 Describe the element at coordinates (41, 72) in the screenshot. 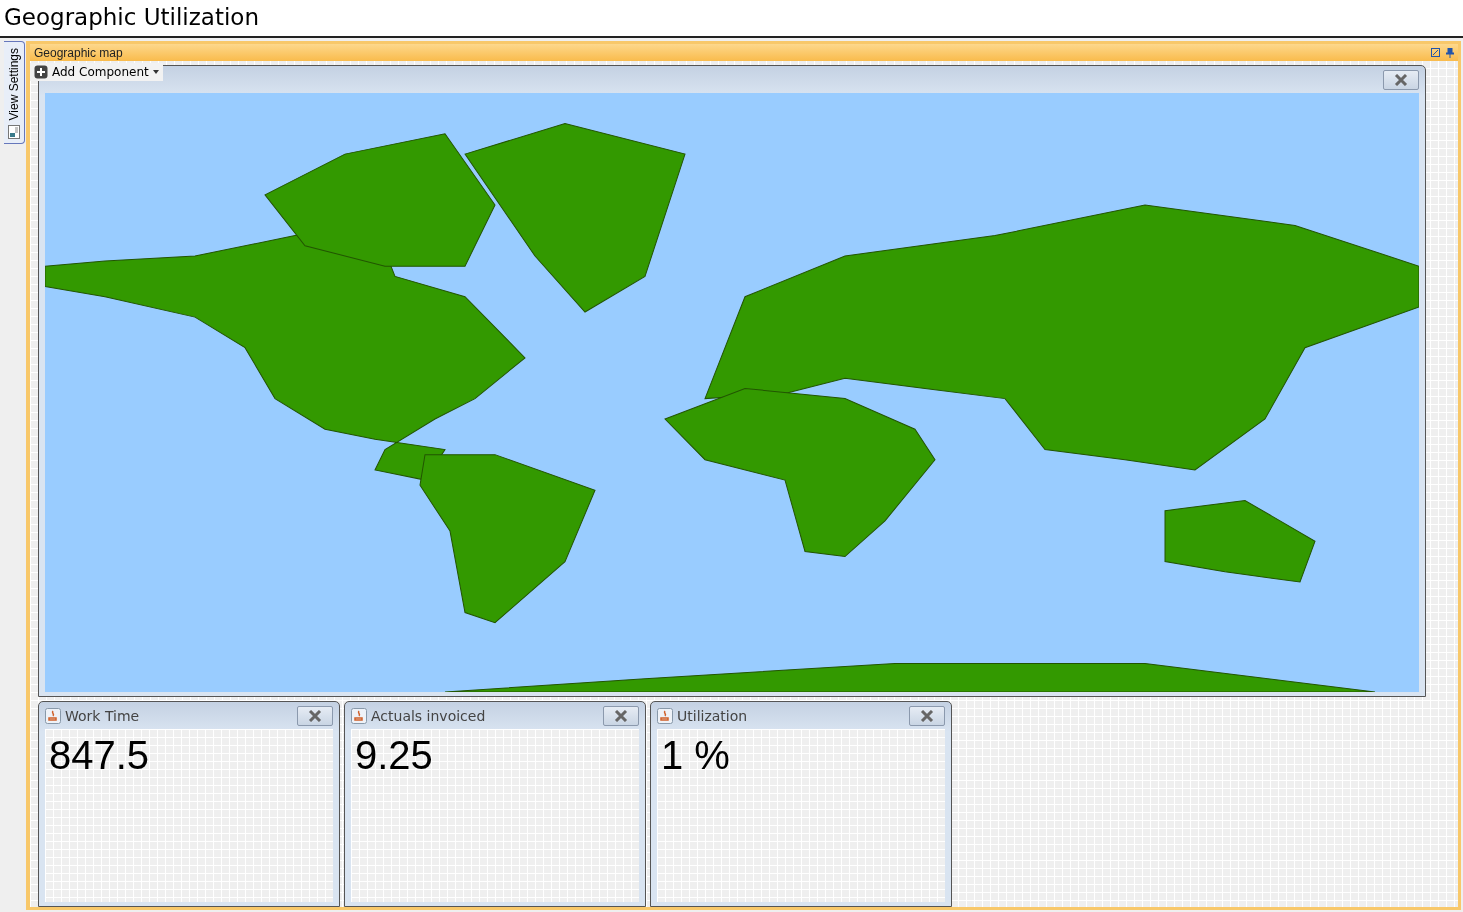

I see `plus-icon` at that location.